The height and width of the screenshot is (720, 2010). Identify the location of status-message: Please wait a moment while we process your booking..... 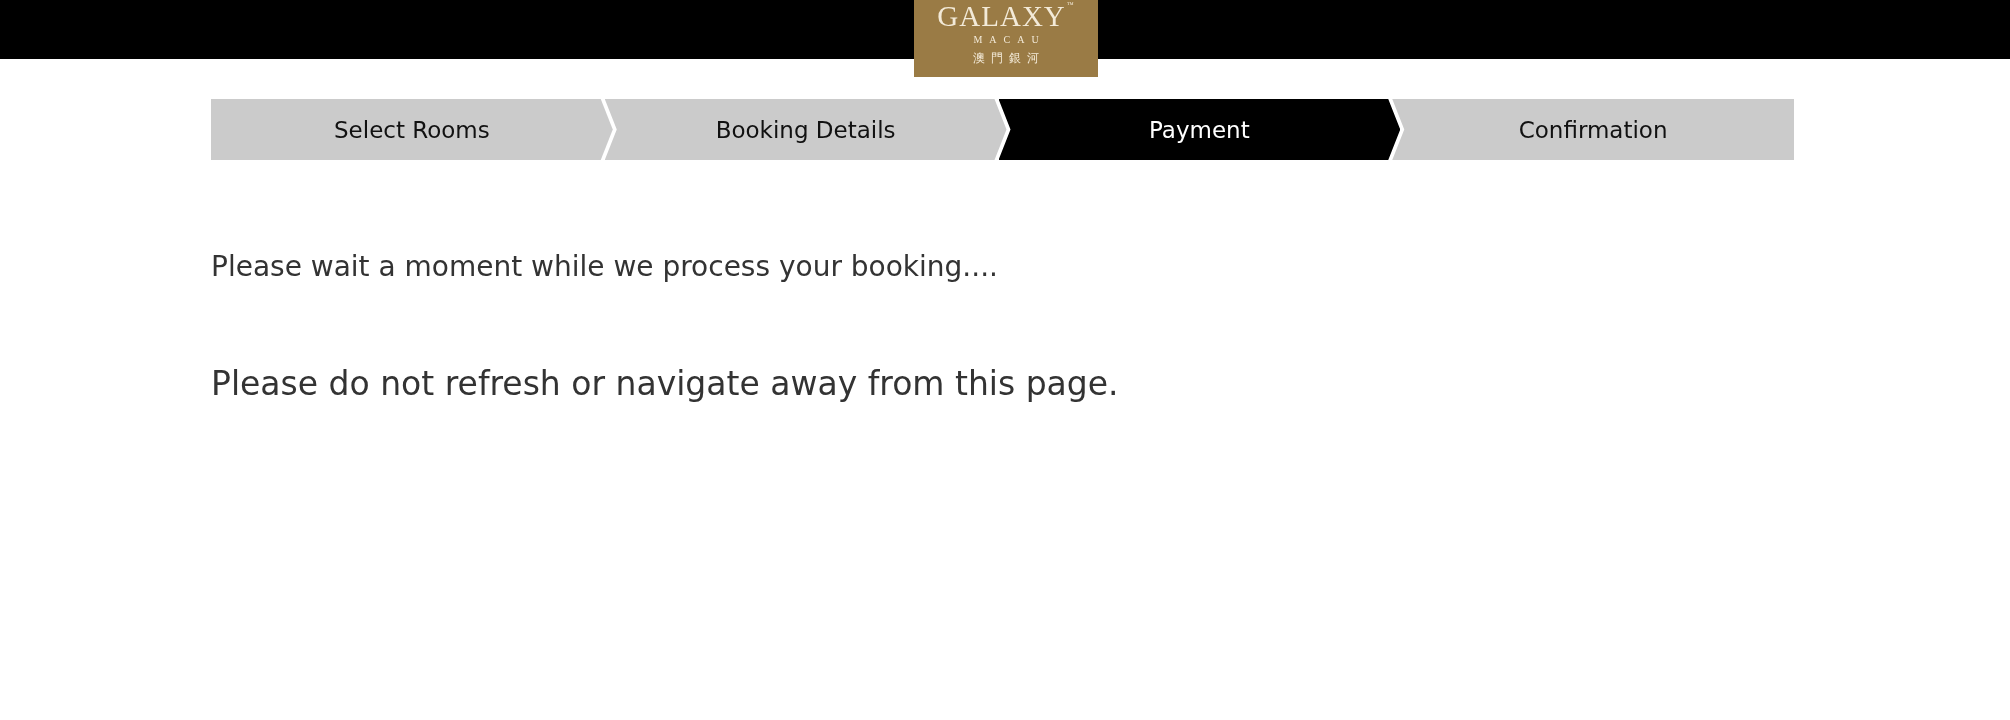
(605, 267).